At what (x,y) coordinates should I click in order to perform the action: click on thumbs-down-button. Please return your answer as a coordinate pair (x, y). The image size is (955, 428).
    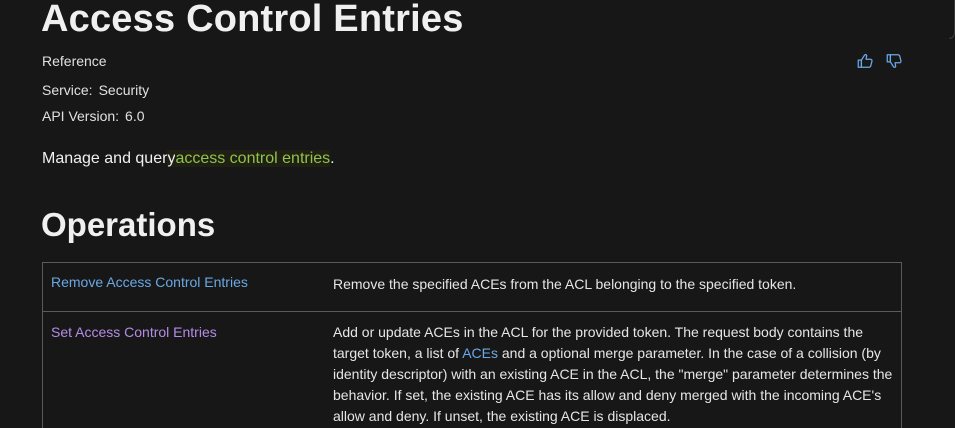
    Looking at the image, I should click on (894, 61).